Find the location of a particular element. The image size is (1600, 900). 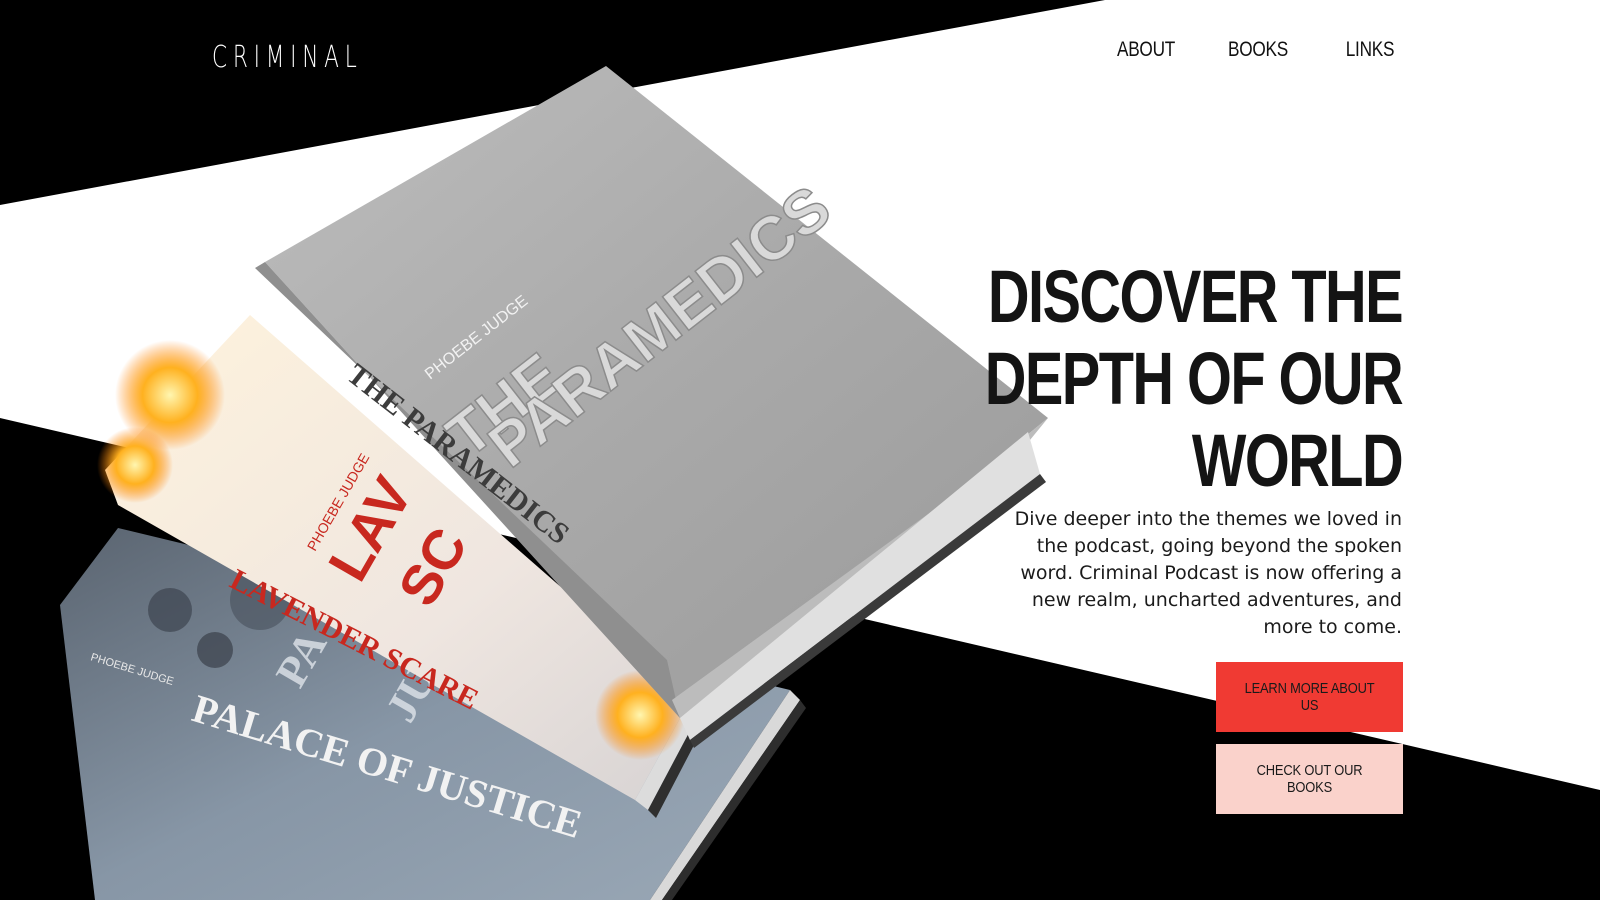

main-nav: ABOUT BOOKS LINKS is located at coordinates (1258, 50).